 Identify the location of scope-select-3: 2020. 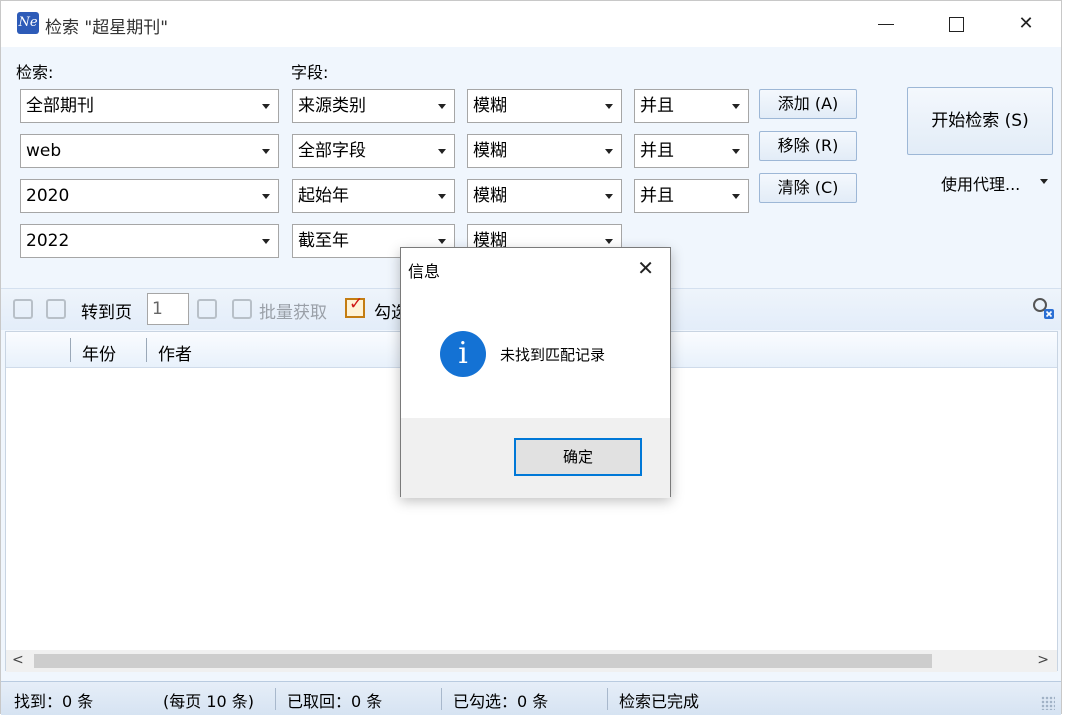
(149, 196).